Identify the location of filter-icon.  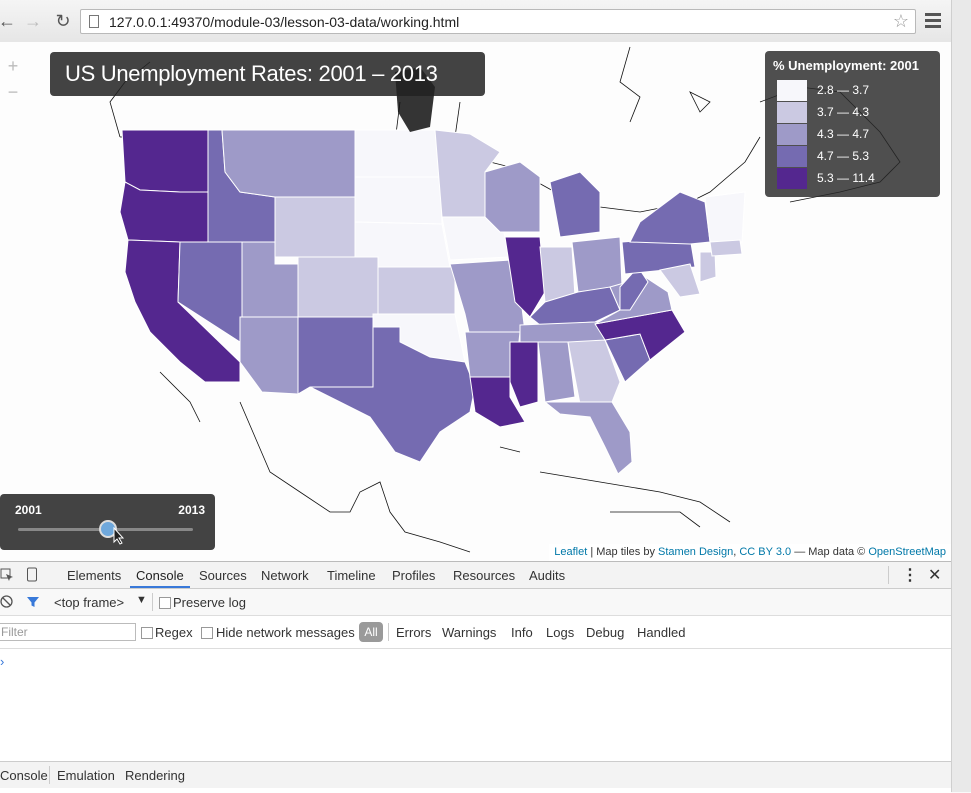
(33, 602).